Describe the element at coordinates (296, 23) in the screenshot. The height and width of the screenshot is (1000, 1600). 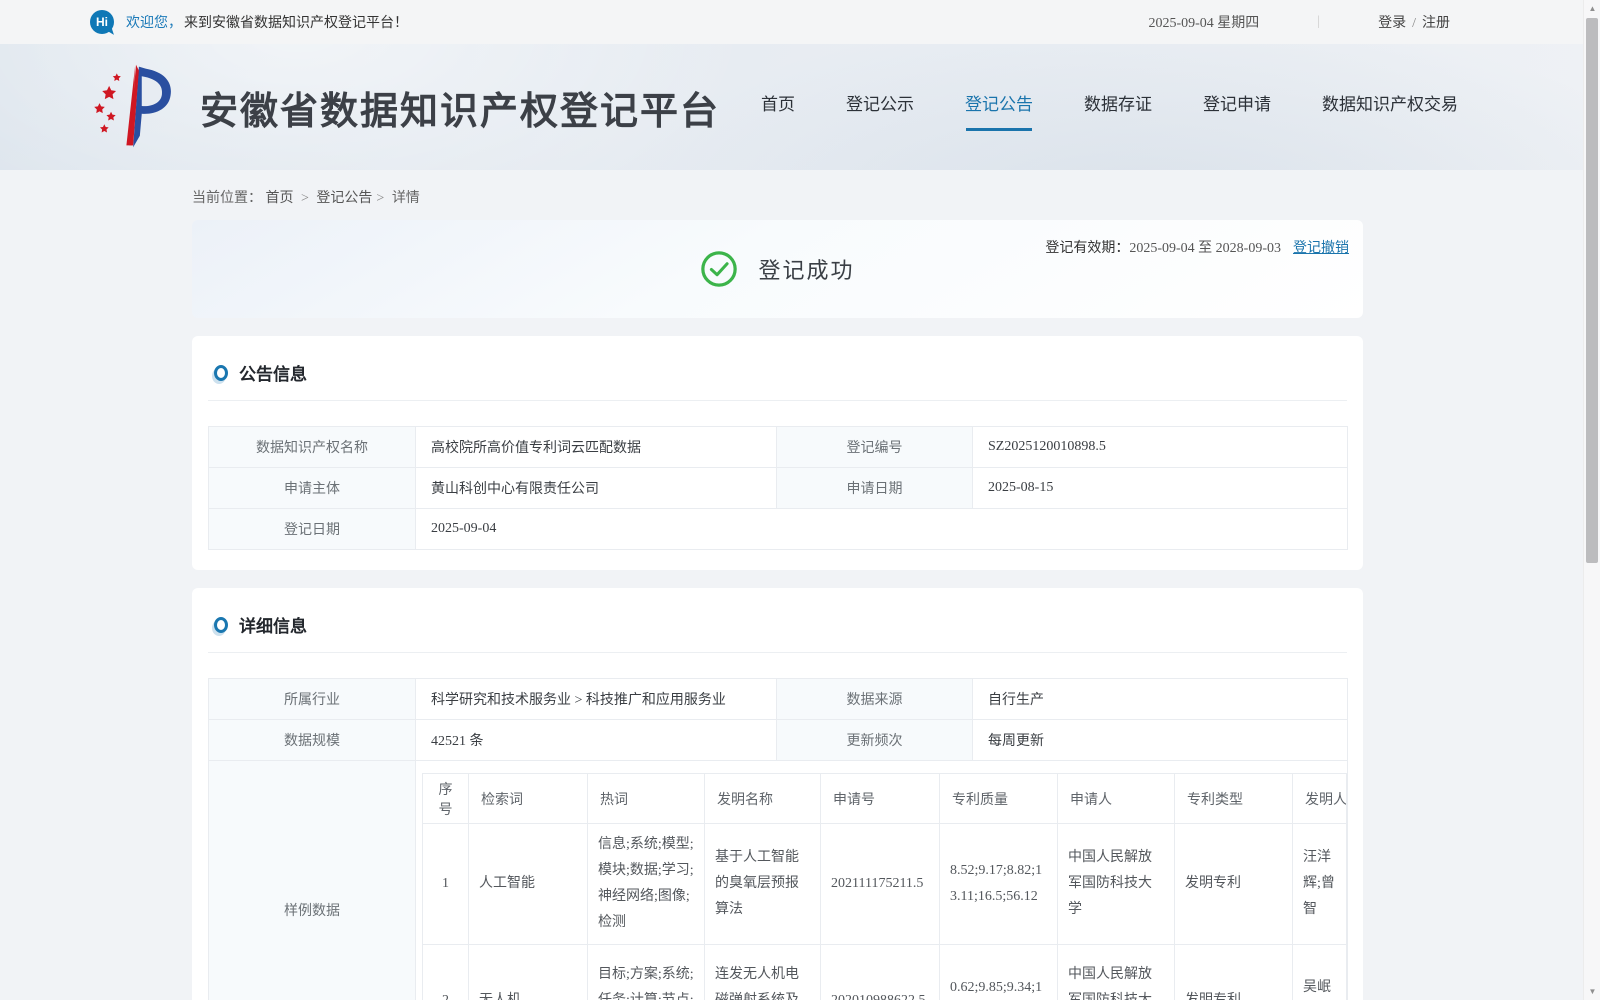
I see `welcome-text: 来到安徽省数据知识产权登记平台！` at that location.